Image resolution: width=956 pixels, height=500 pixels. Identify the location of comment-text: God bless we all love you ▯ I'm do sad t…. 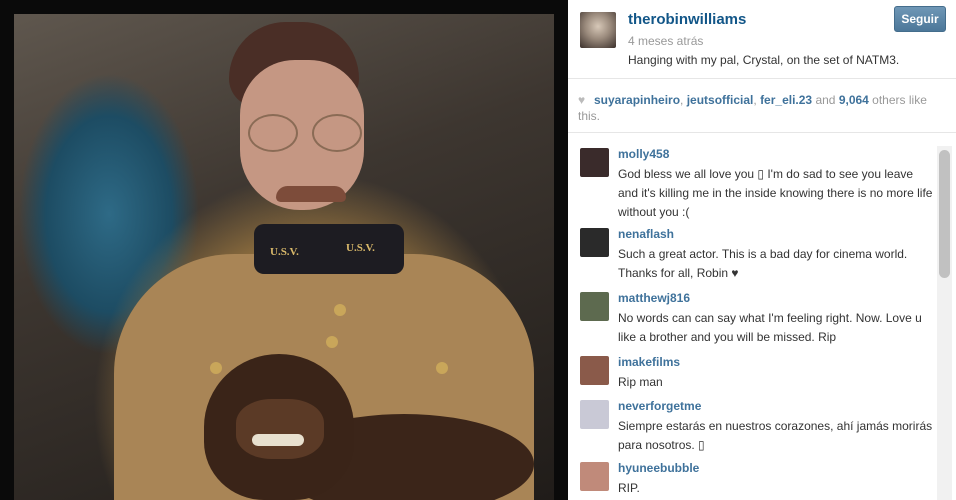
(775, 193).